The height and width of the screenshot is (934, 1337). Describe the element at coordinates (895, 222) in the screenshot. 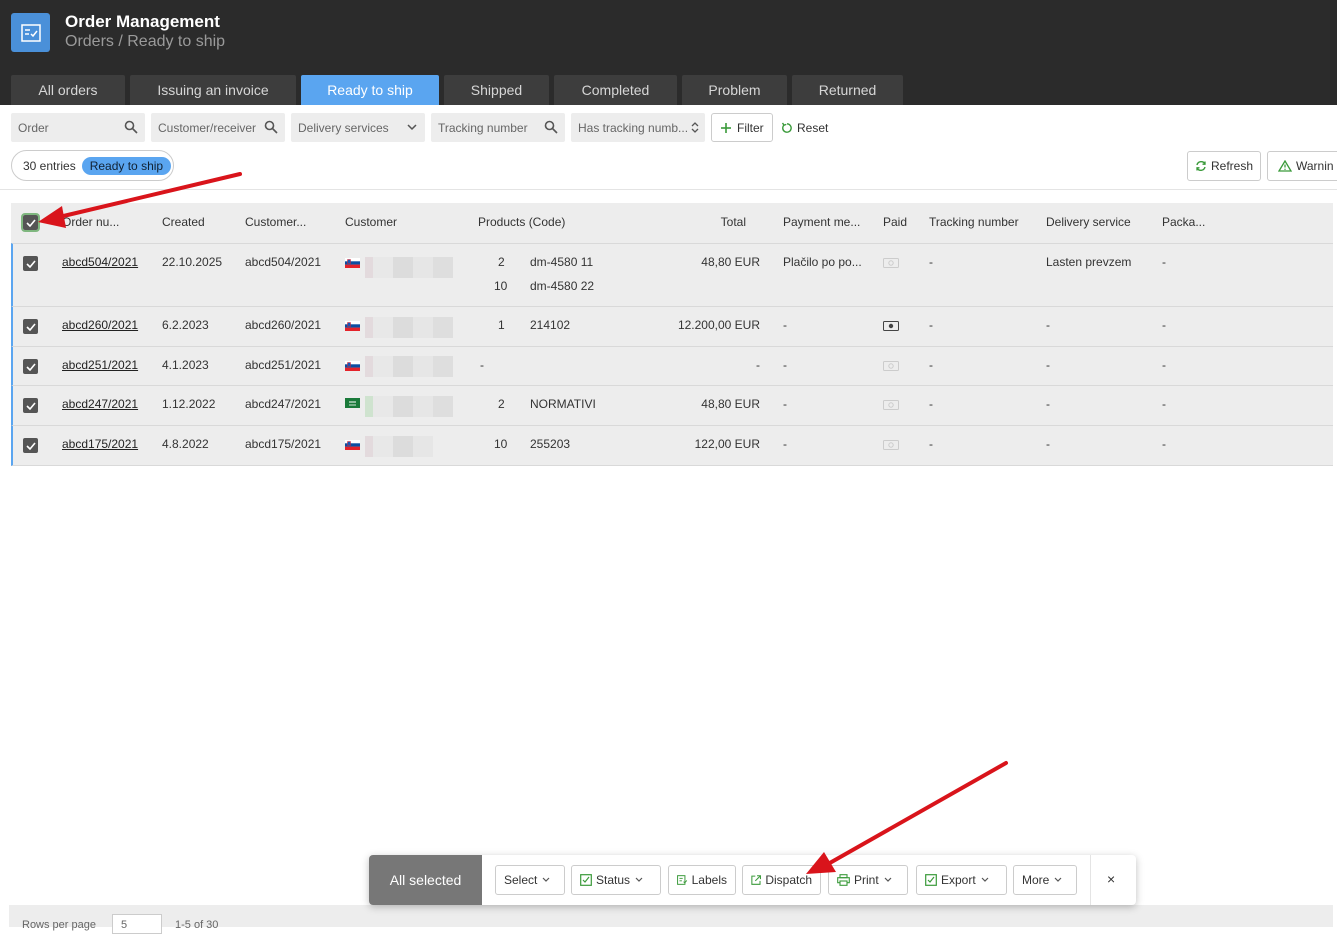

I see `col-paid: Paid` at that location.